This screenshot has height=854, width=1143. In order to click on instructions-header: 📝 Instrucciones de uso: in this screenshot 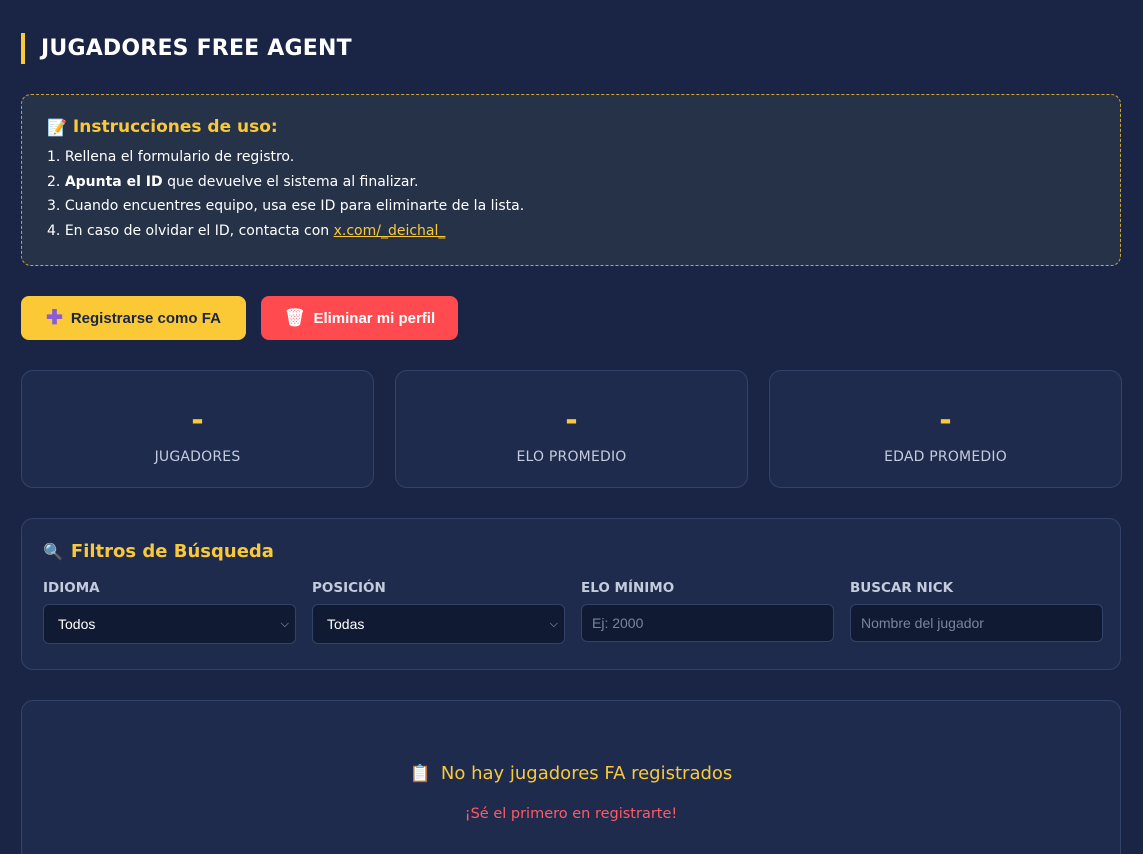, I will do `click(571, 127)`.